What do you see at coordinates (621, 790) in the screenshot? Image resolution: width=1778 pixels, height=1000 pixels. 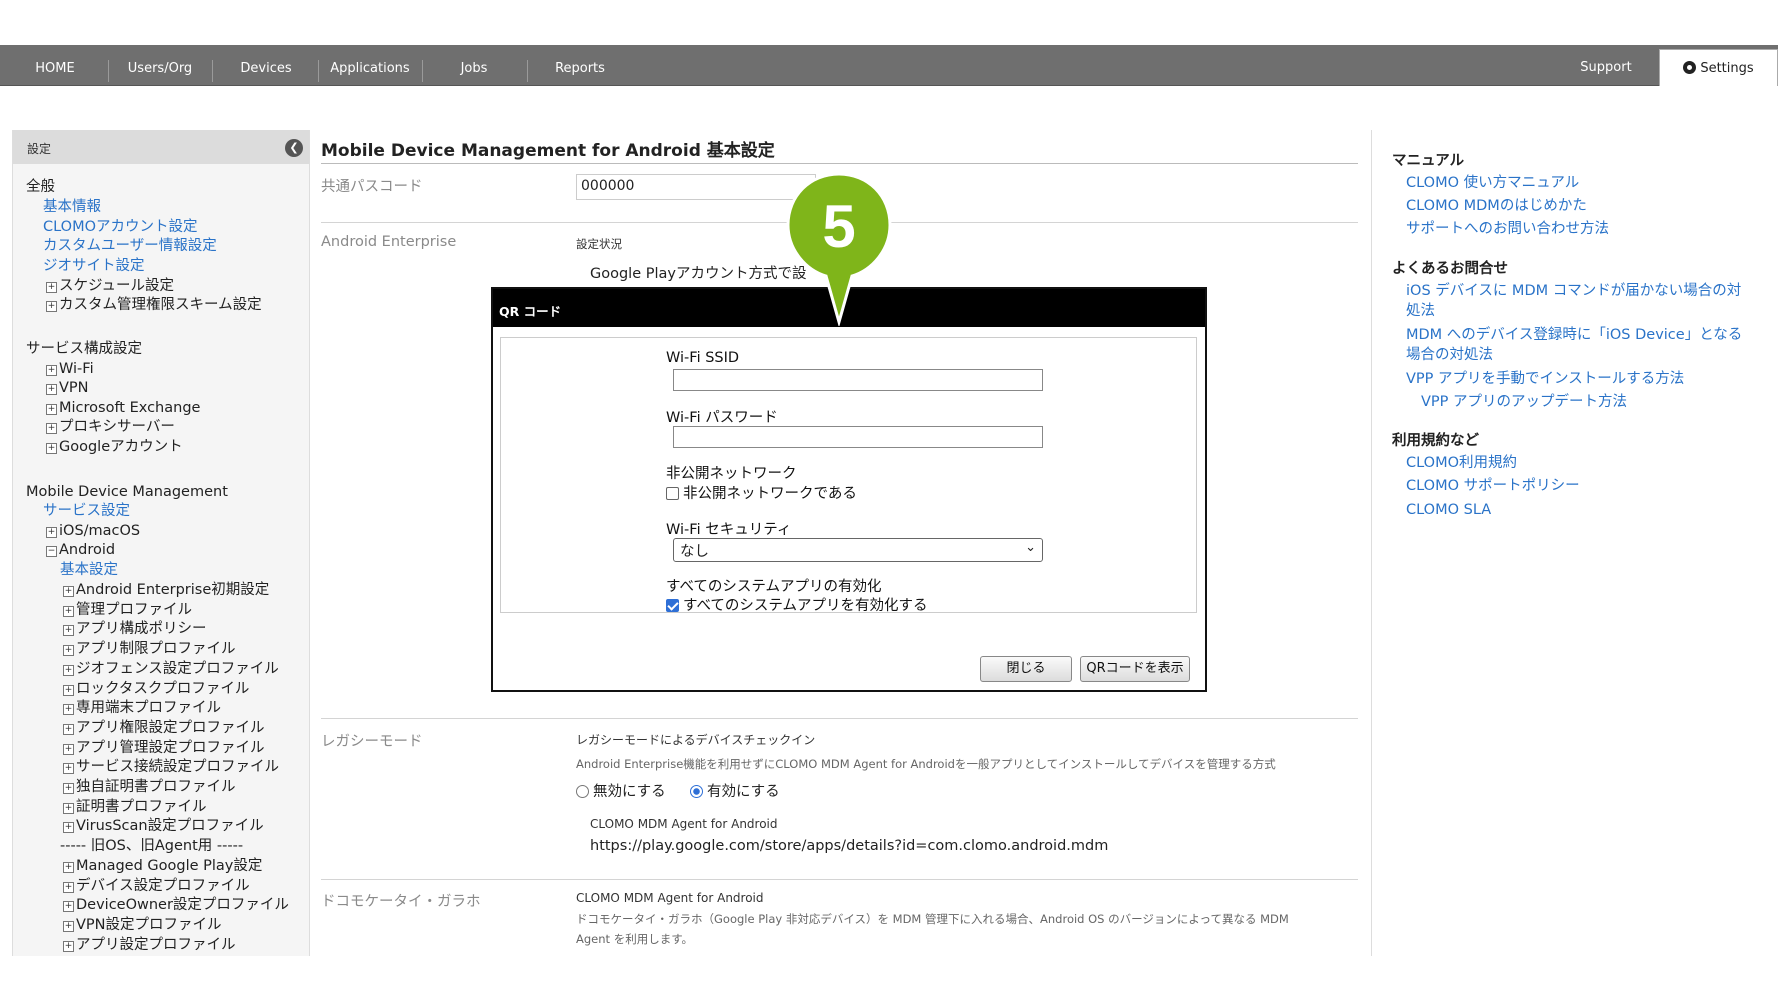 I see `legacy-disable-radio: 無効にする` at bounding box center [621, 790].